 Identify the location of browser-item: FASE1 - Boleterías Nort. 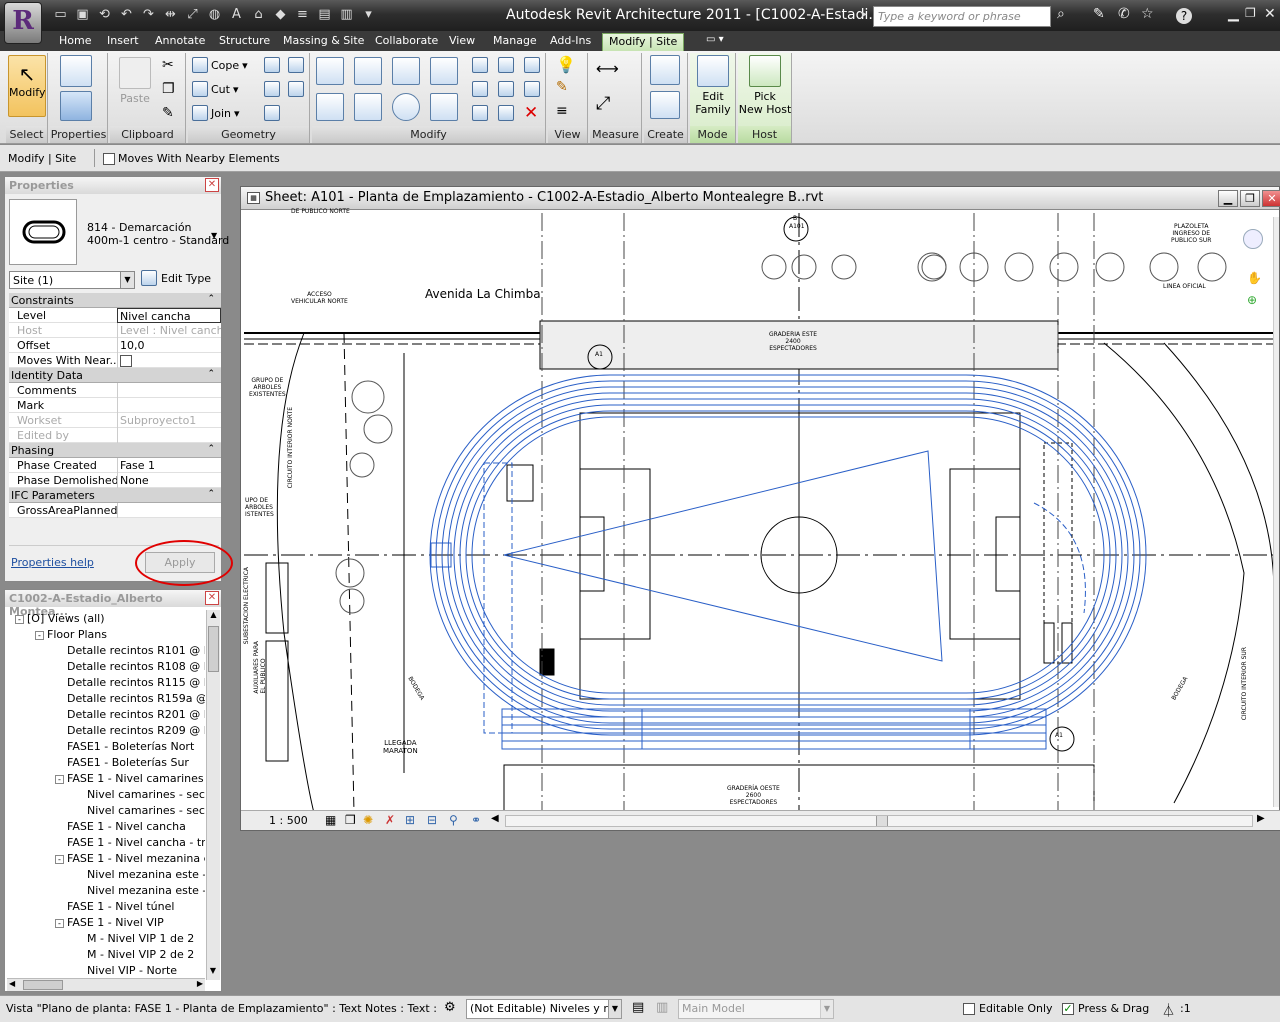
(130, 746).